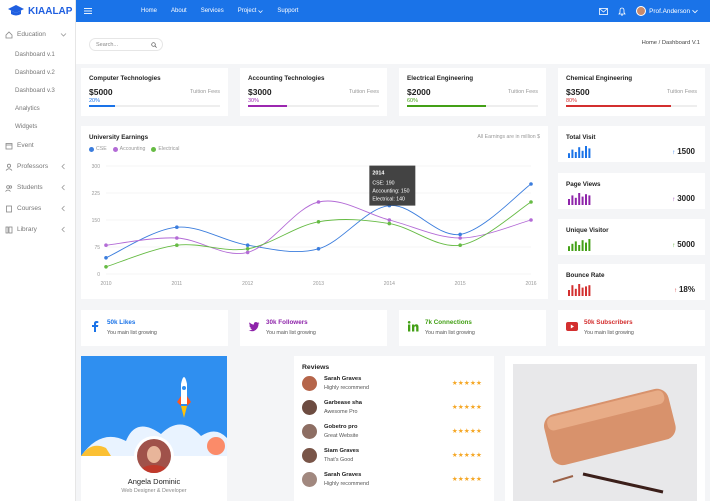 The width and height of the screenshot is (710, 501). Describe the element at coordinates (572, 326) in the screenshot. I see `youtube-icon` at that location.